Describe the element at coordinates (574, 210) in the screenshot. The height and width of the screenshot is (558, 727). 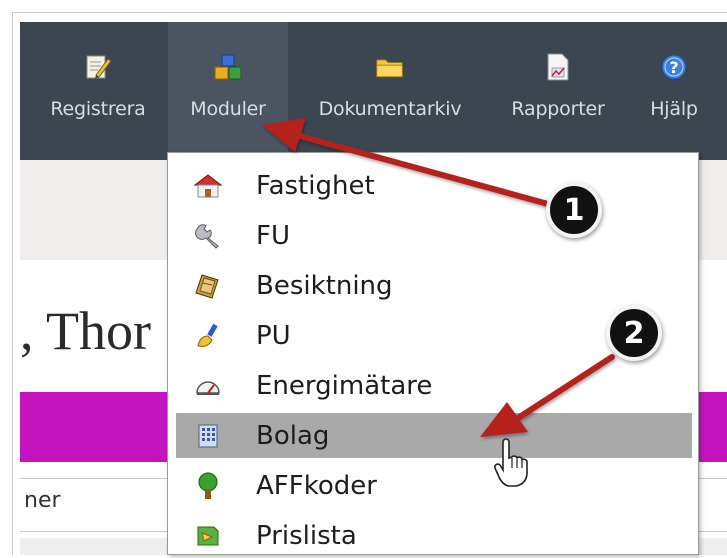
I see `step-badge-1: 1` at that location.